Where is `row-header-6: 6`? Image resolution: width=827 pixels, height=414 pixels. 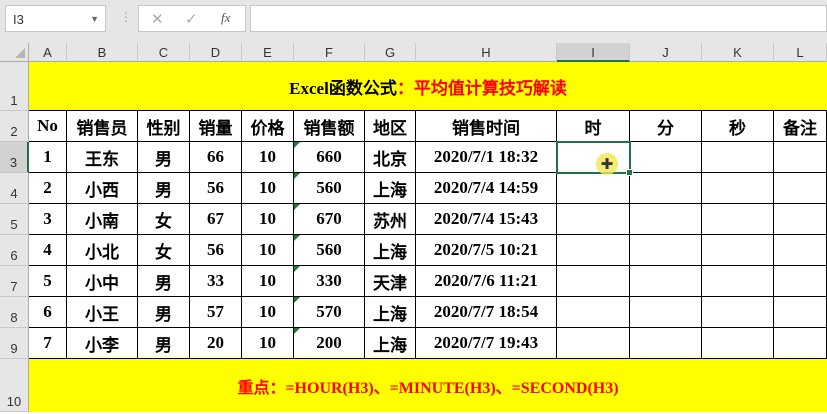 row-header-6: 6 is located at coordinates (14, 250).